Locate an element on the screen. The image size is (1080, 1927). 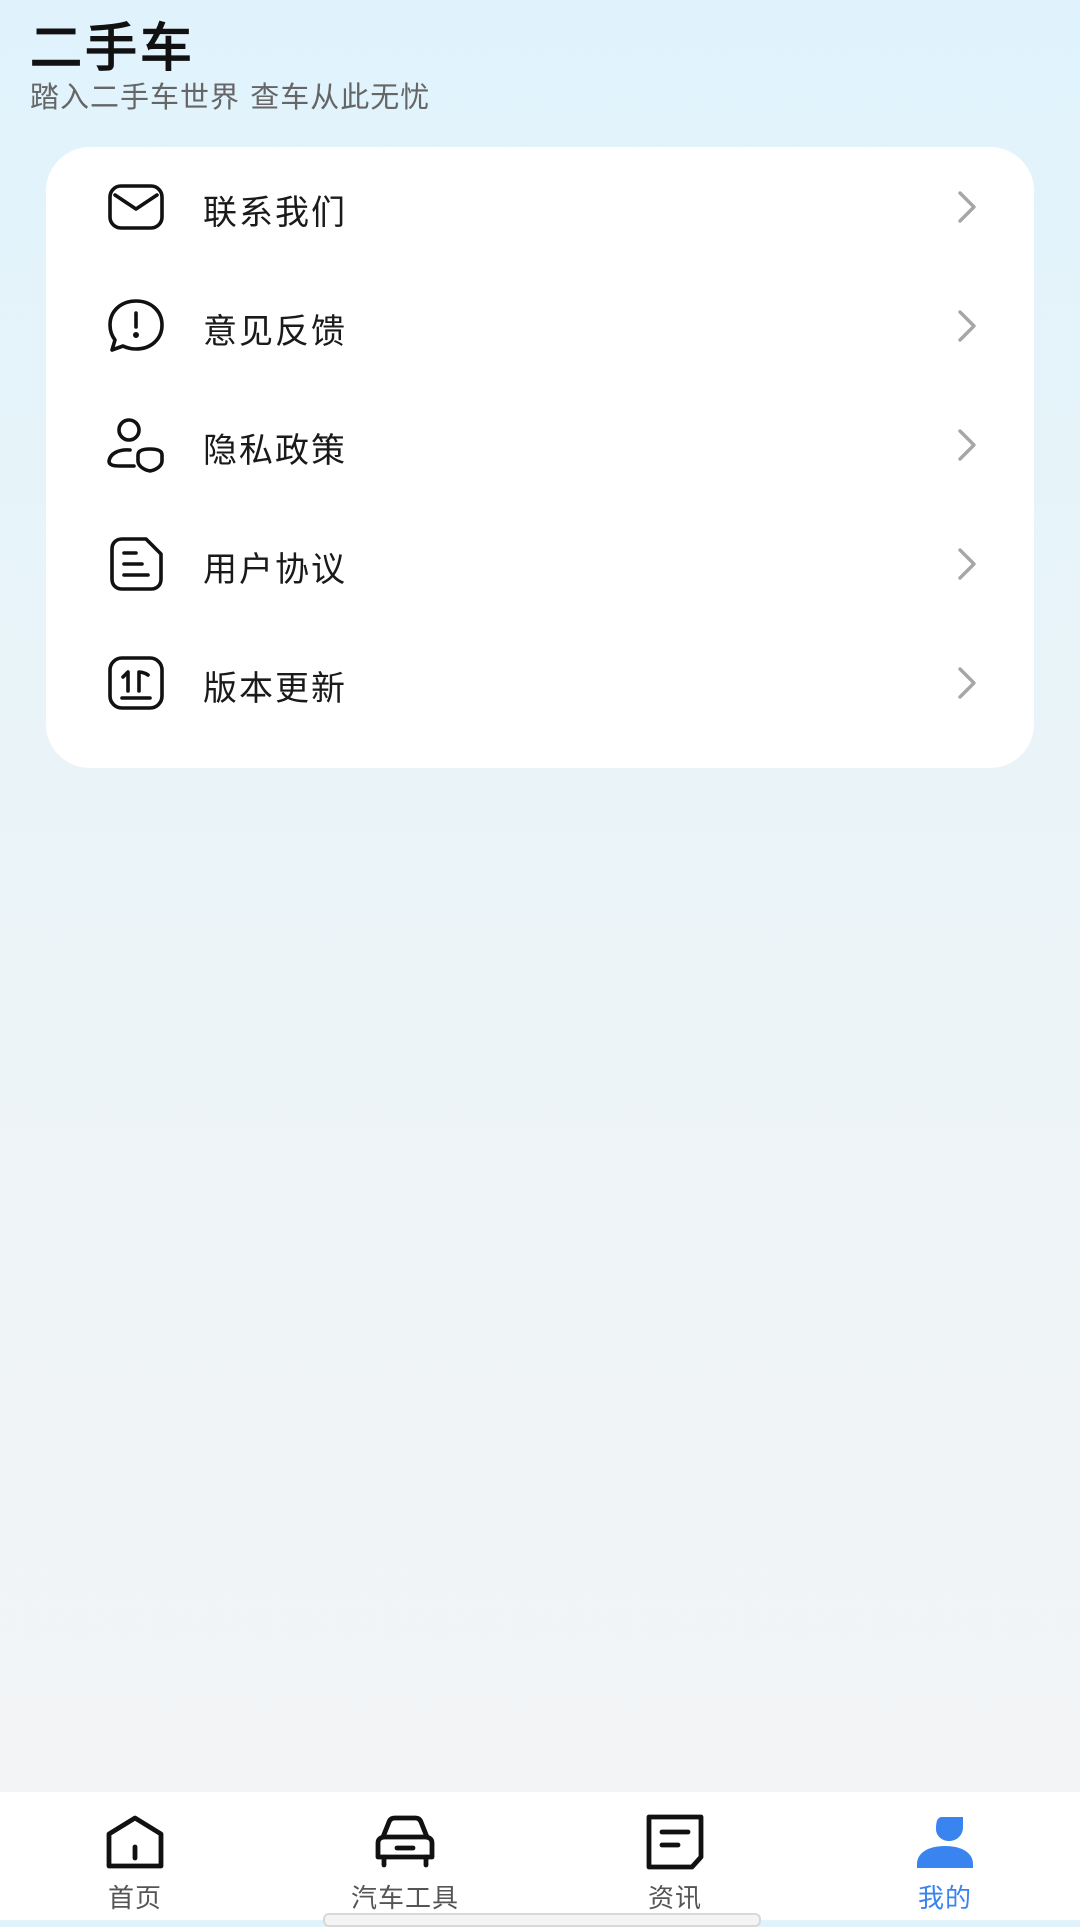
feedback-icon is located at coordinates (136, 326).